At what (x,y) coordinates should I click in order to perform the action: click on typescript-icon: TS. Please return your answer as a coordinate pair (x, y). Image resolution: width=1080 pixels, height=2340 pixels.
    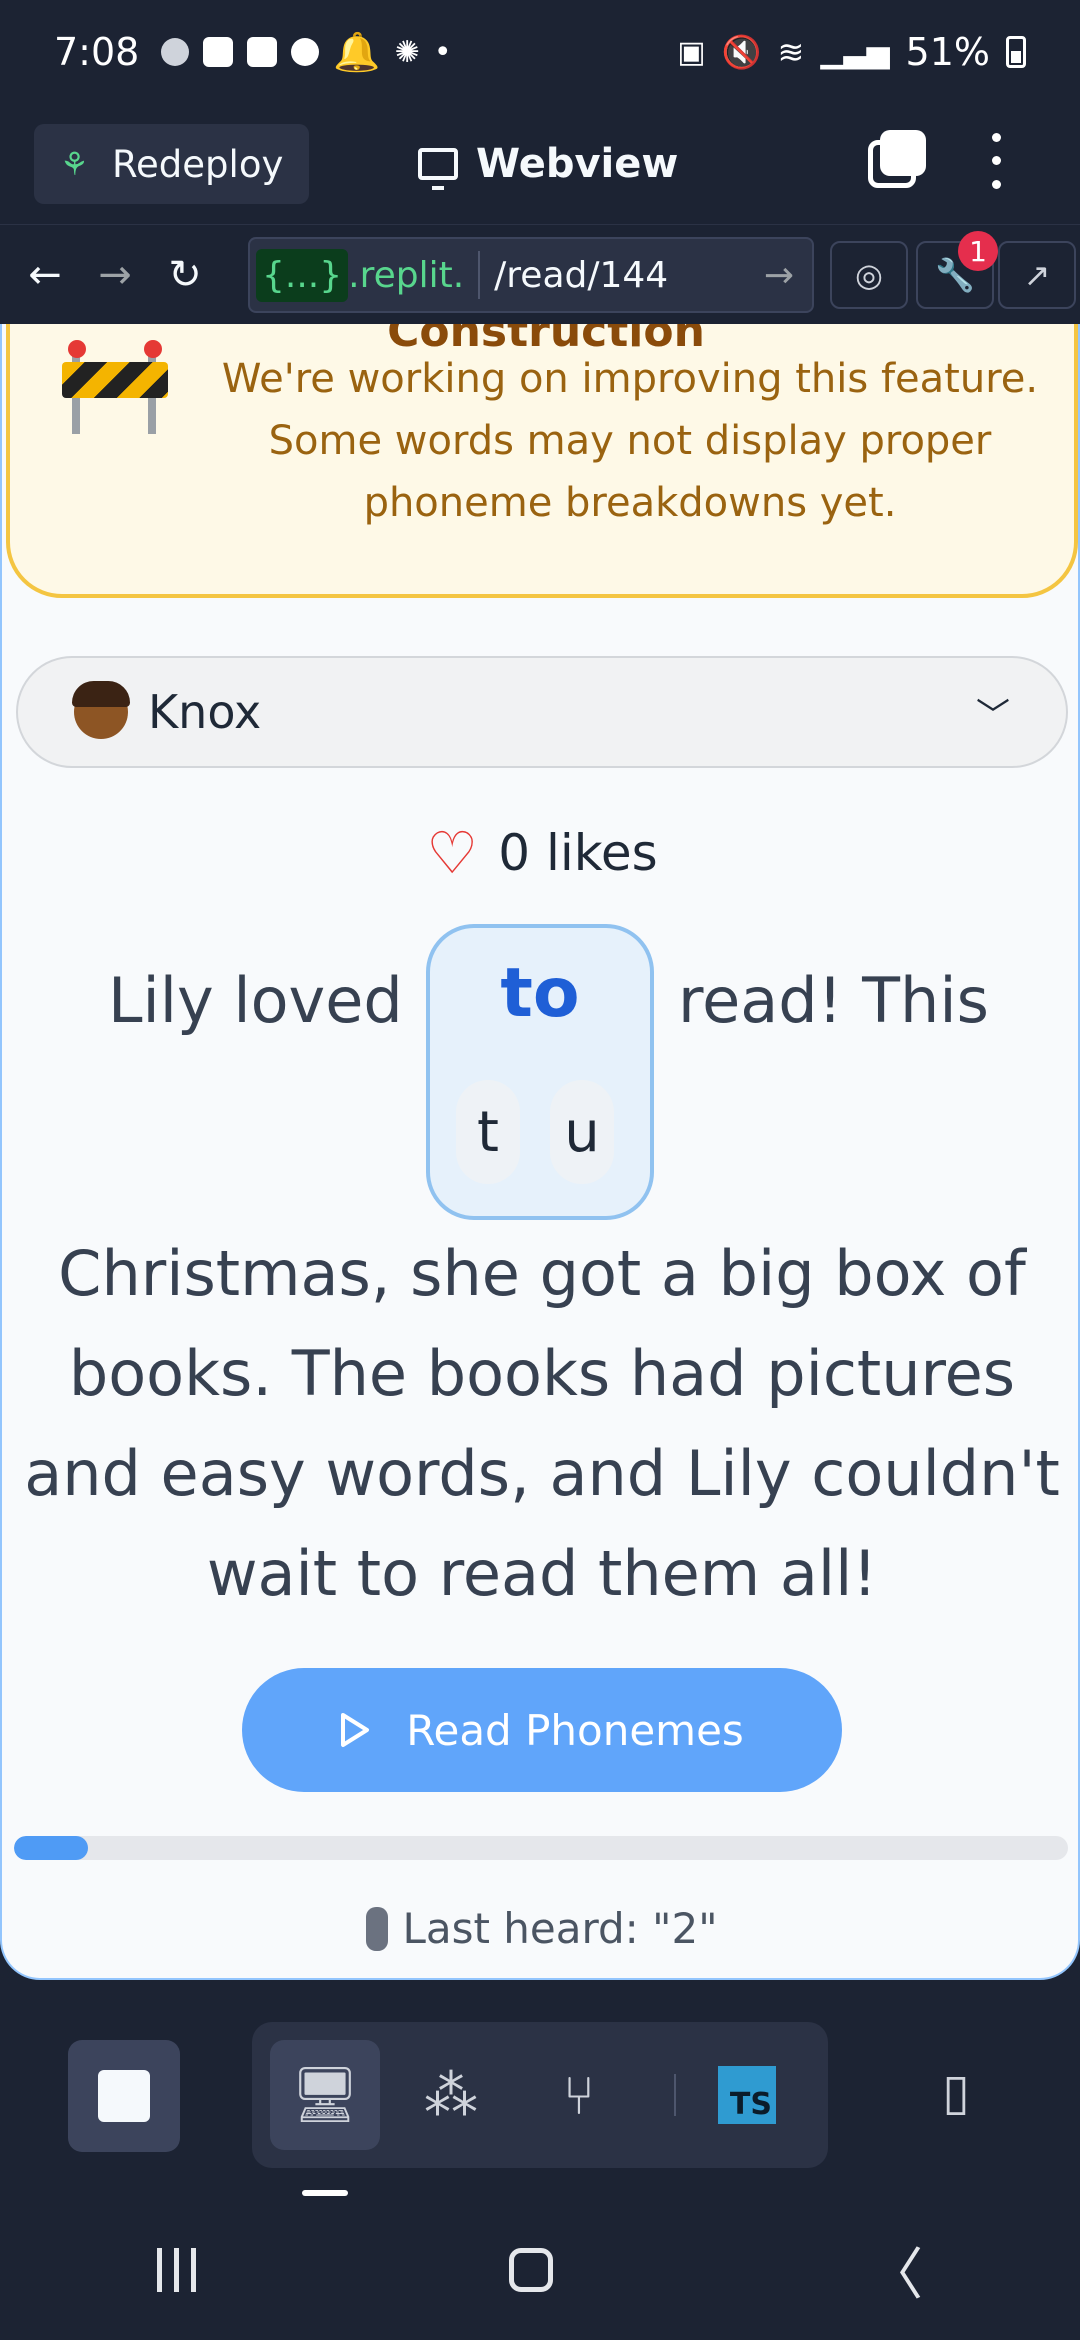
    Looking at the image, I should click on (747, 2095).